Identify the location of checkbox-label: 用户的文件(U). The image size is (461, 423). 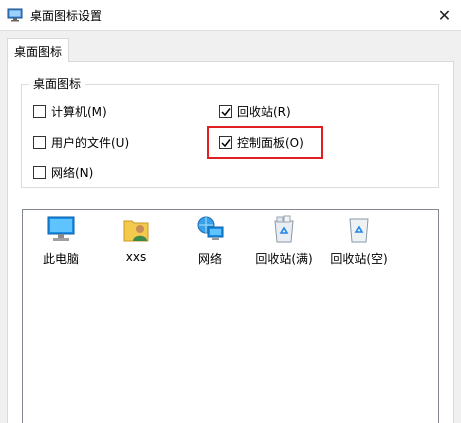
(90, 143).